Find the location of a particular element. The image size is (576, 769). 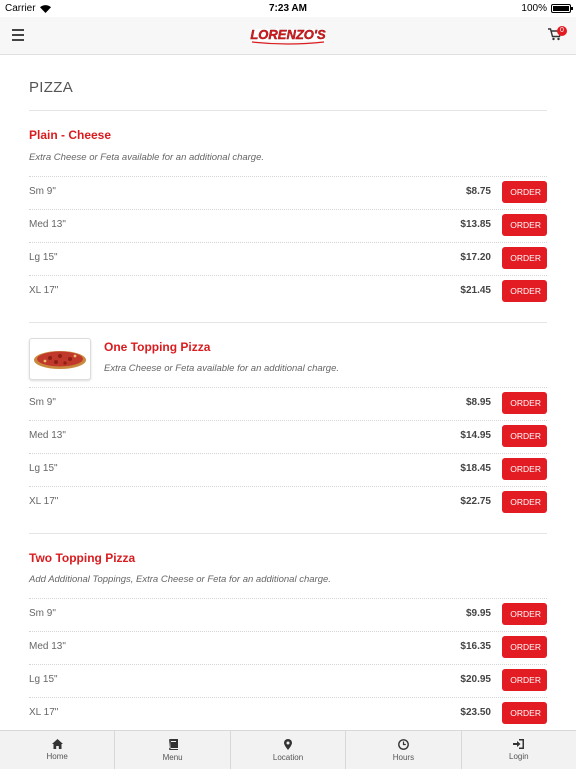

price-row: XL 17" $23.50 ORDER is located at coordinates (288, 713).